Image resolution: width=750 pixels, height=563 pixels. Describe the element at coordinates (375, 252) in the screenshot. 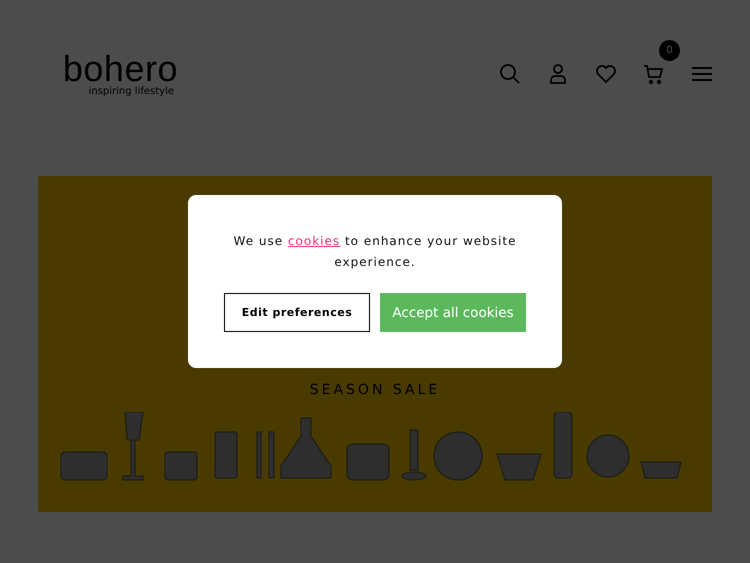

I see `cookie-message: We use cookies to enhance your website experience.` at that location.